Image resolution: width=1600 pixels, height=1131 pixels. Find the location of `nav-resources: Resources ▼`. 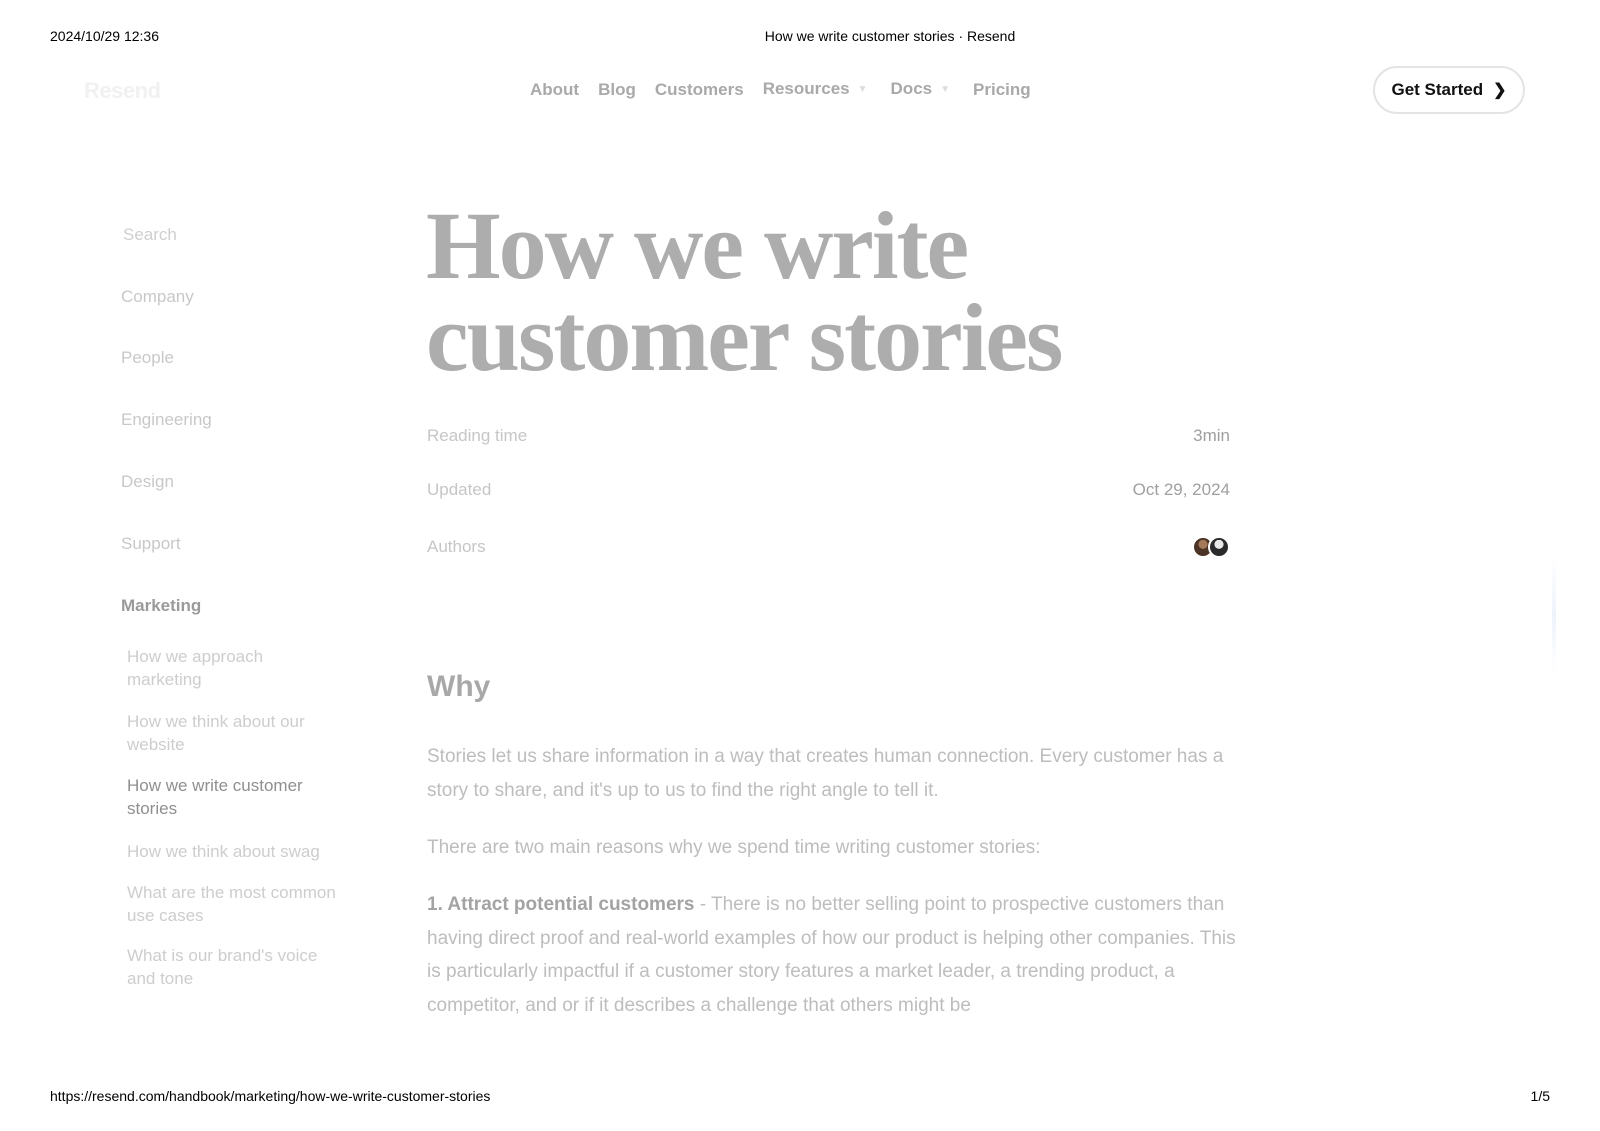

nav-resources: Resources ▼ is located at coordinates (815, 89).